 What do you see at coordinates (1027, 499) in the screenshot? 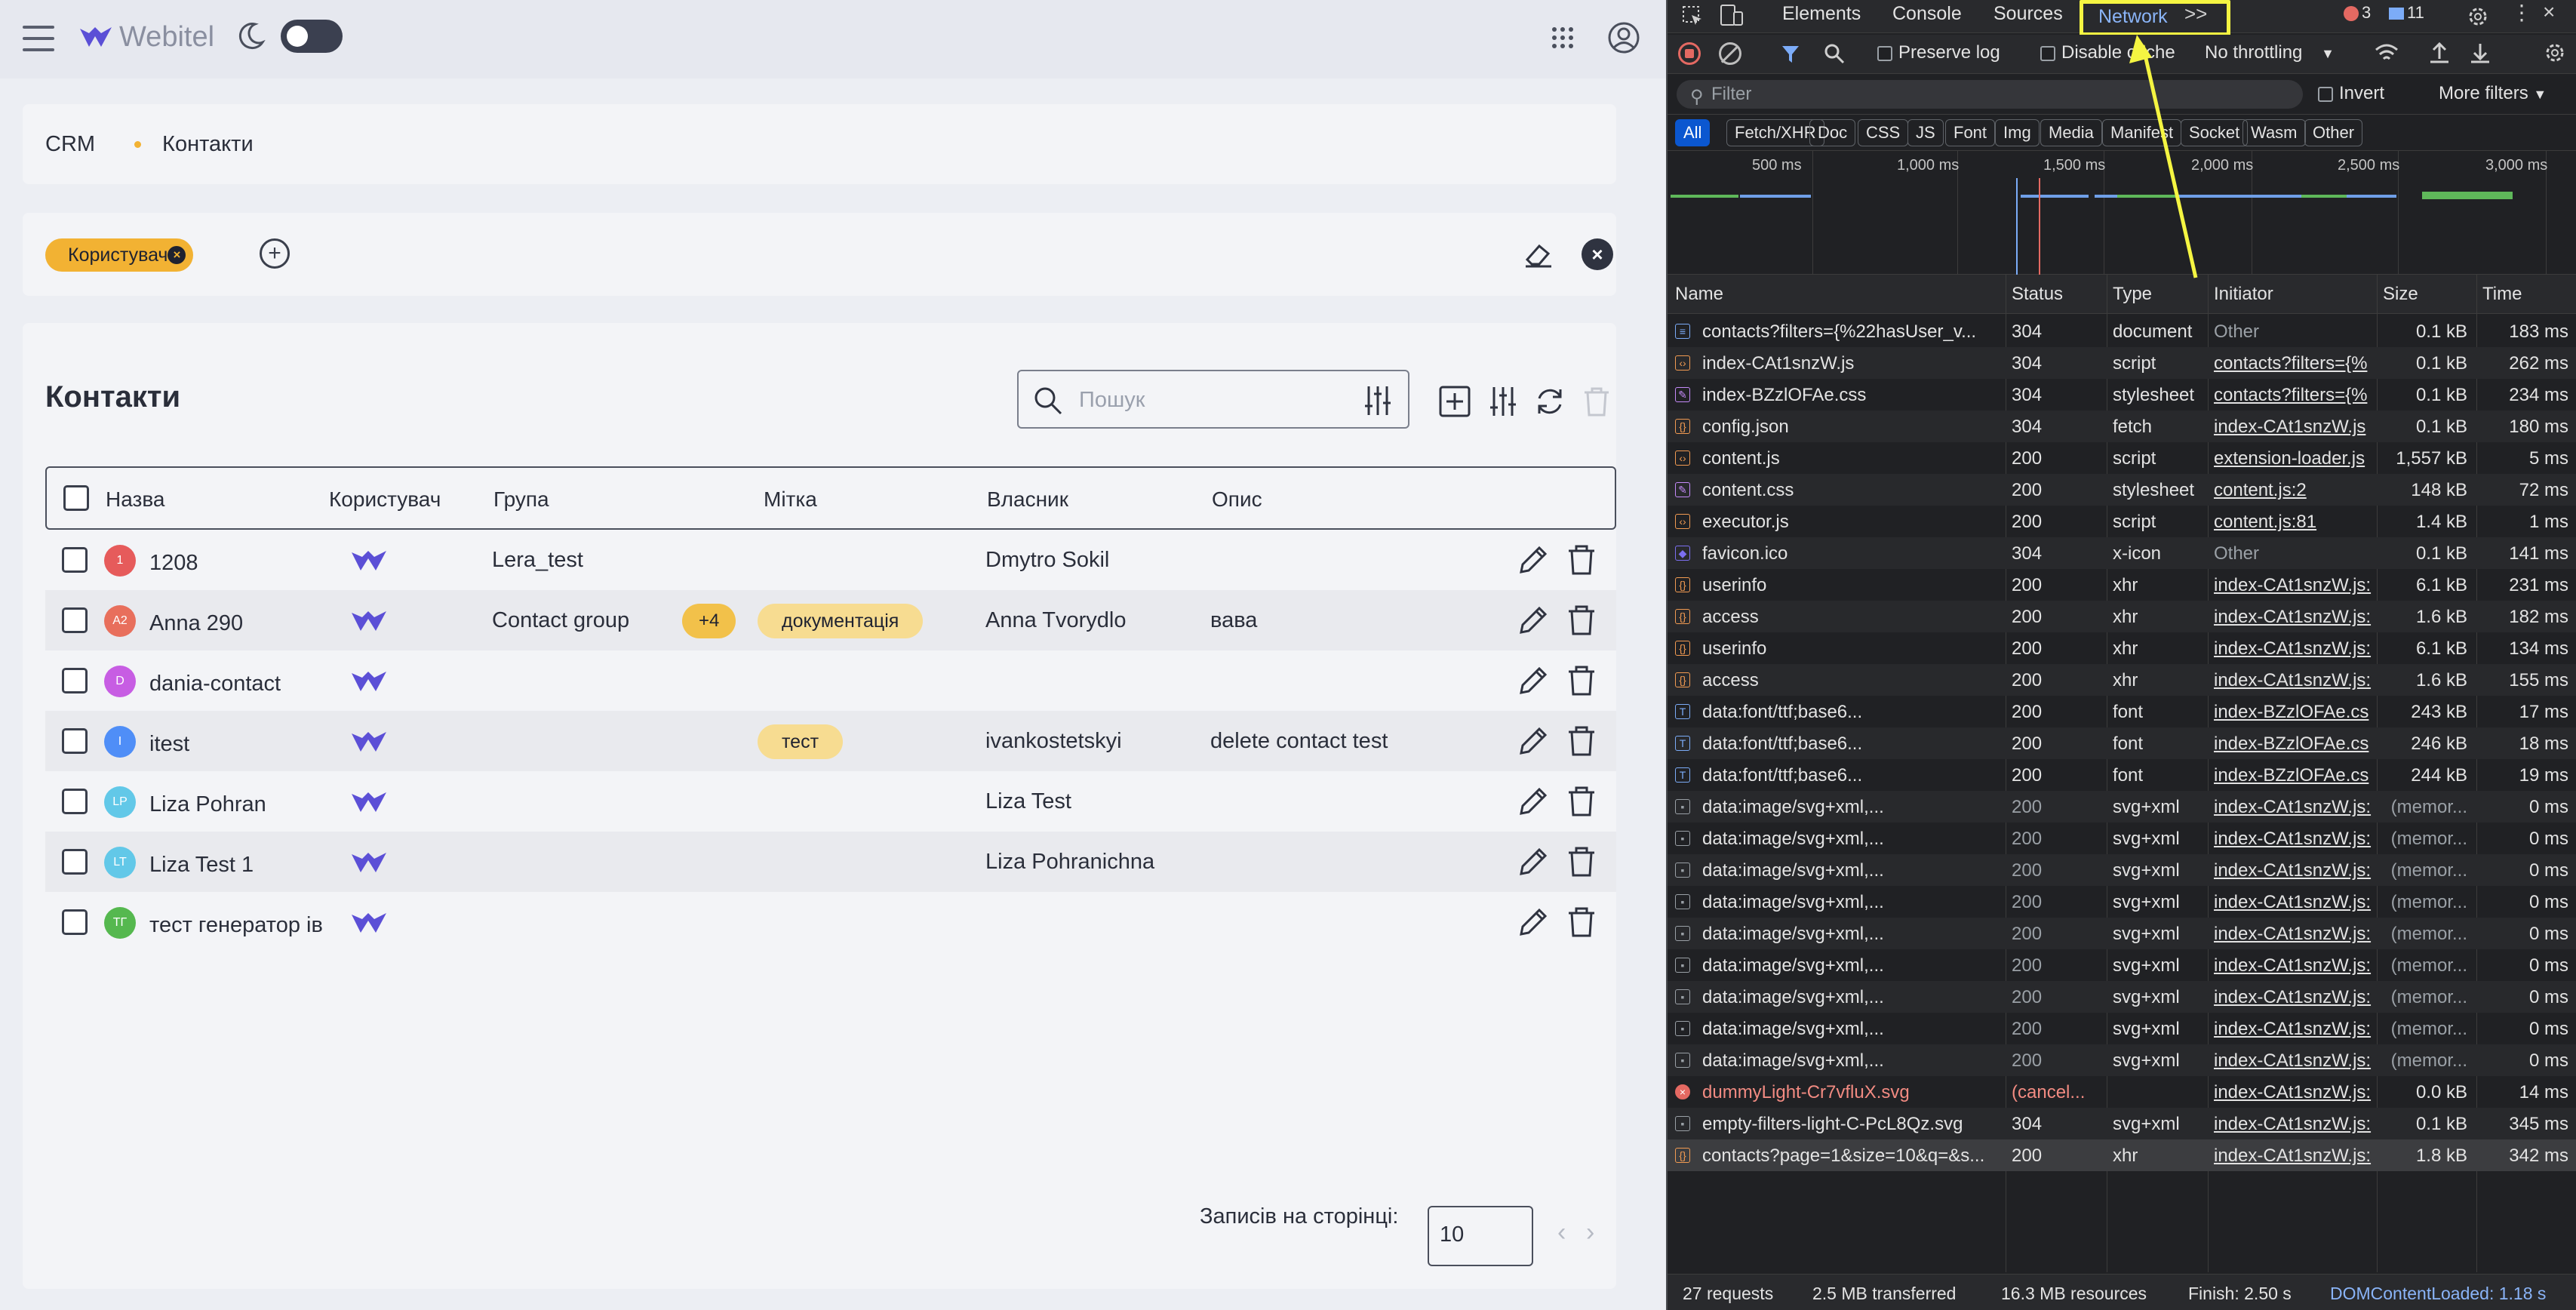
I see `column-header: Власник` at bounding box center [1027, 499].